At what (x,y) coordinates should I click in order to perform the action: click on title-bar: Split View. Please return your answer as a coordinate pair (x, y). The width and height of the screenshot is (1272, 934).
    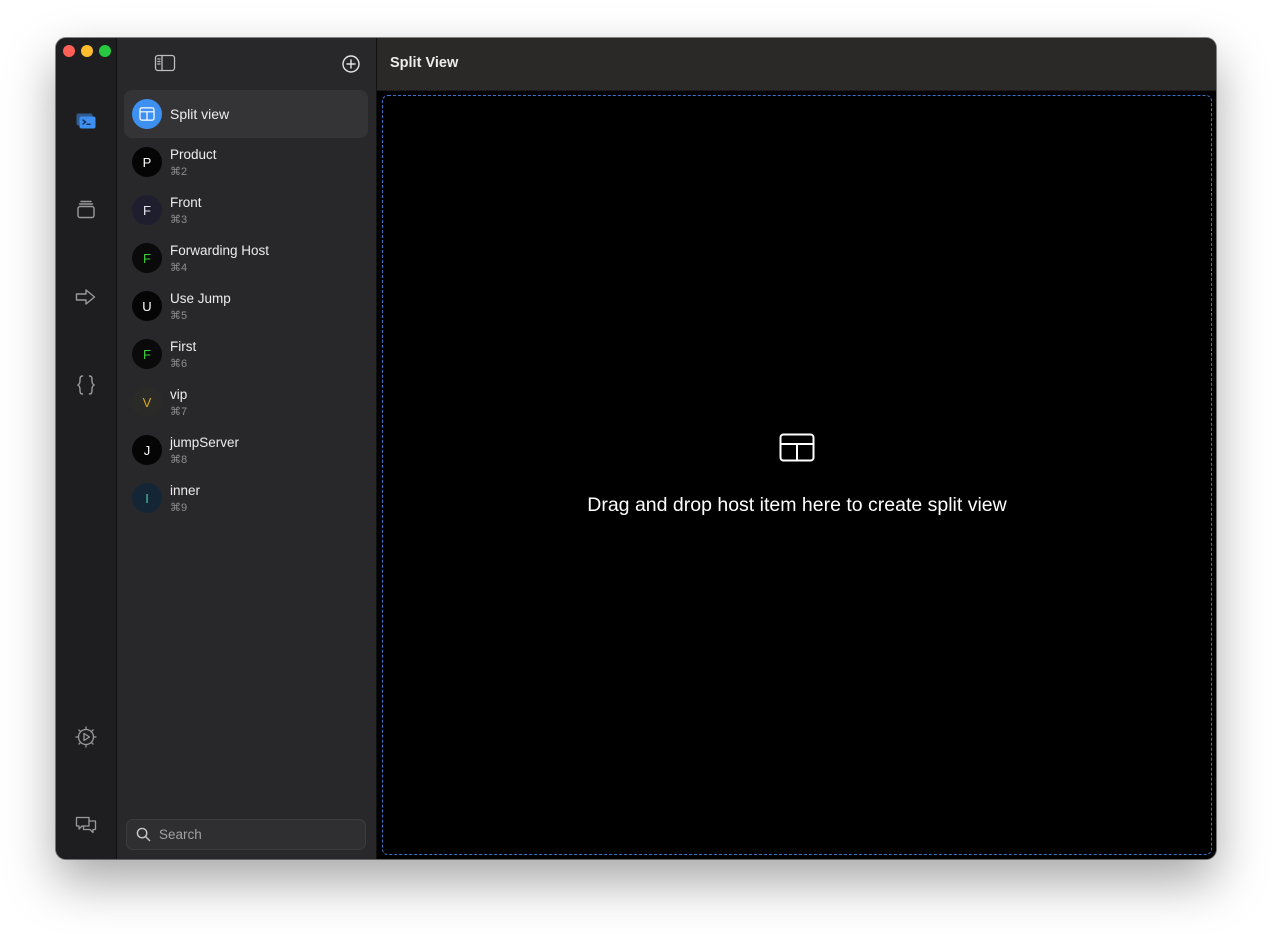
    Looking at the image, I should click on (796, 64).